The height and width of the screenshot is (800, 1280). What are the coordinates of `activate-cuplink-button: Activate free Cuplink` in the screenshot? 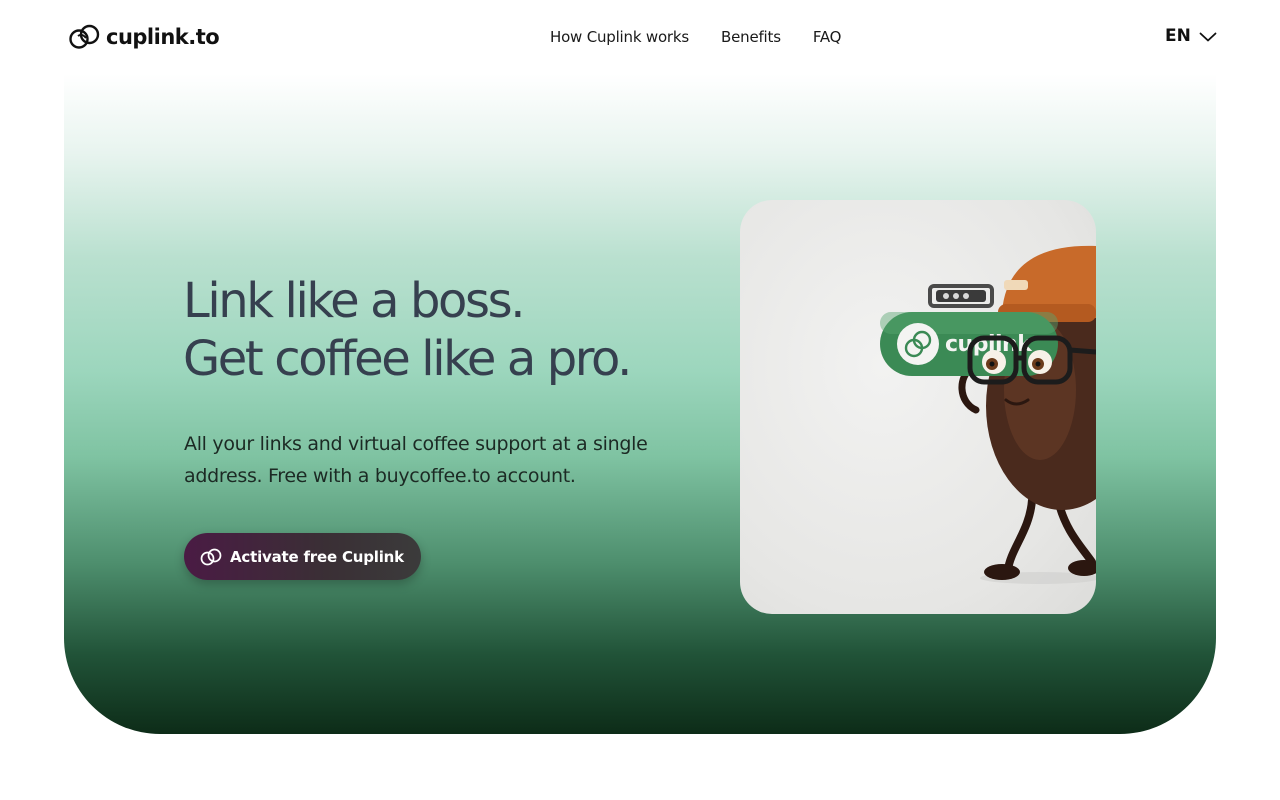 It's located at (302, 556).